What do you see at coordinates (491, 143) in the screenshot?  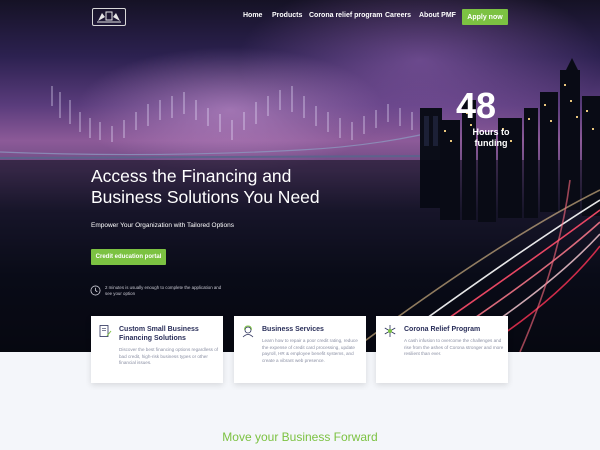 I see `funding-hours-label-line2: funding` at bounding box center [491, 143].